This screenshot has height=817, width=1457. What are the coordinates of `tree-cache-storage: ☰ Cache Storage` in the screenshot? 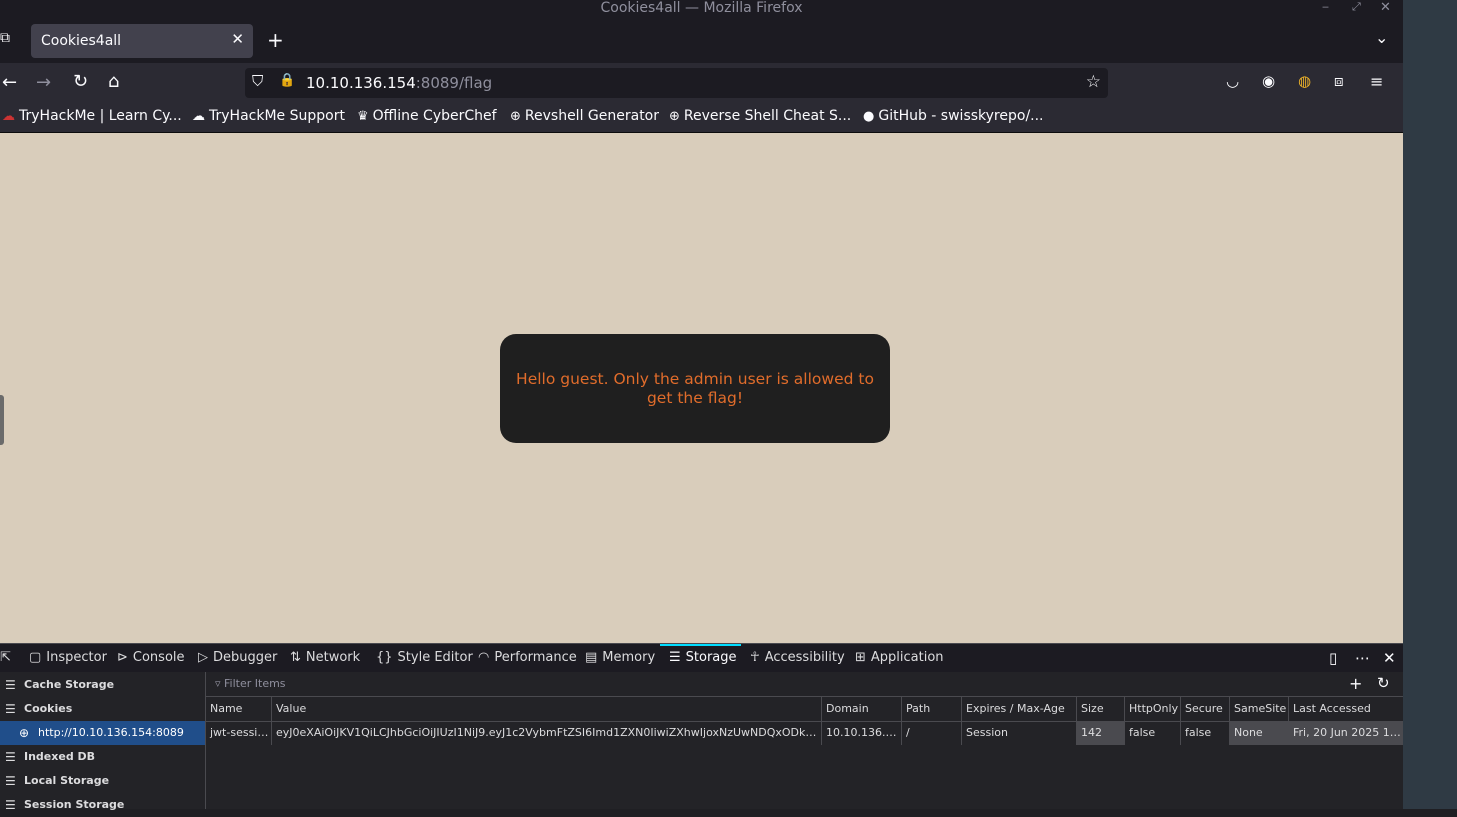 It's located at (102, 685).